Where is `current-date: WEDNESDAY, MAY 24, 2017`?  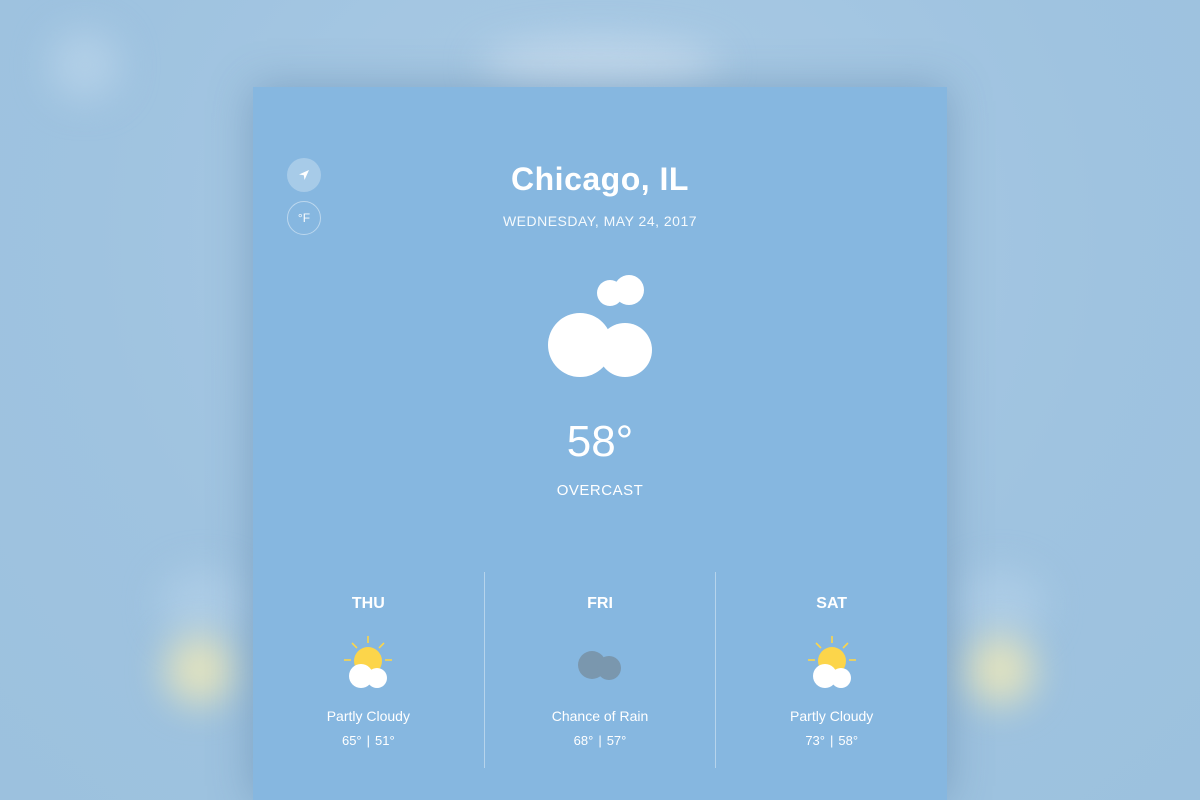
current-date: WEDNESDAY, MAY 24, 2017 is located at coordinates (600, 221).